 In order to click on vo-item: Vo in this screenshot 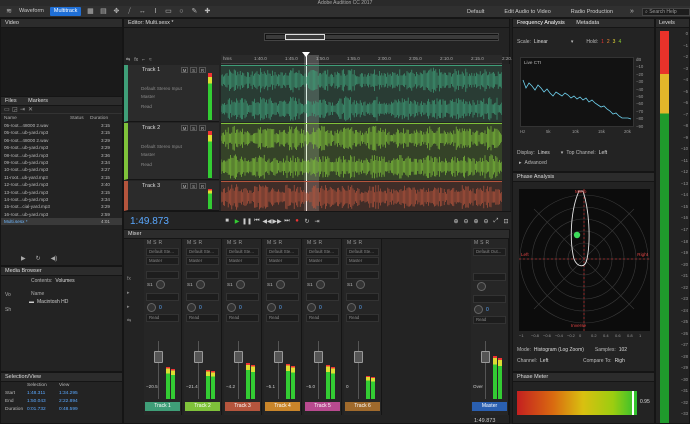, I will do `click(8, 295)`.